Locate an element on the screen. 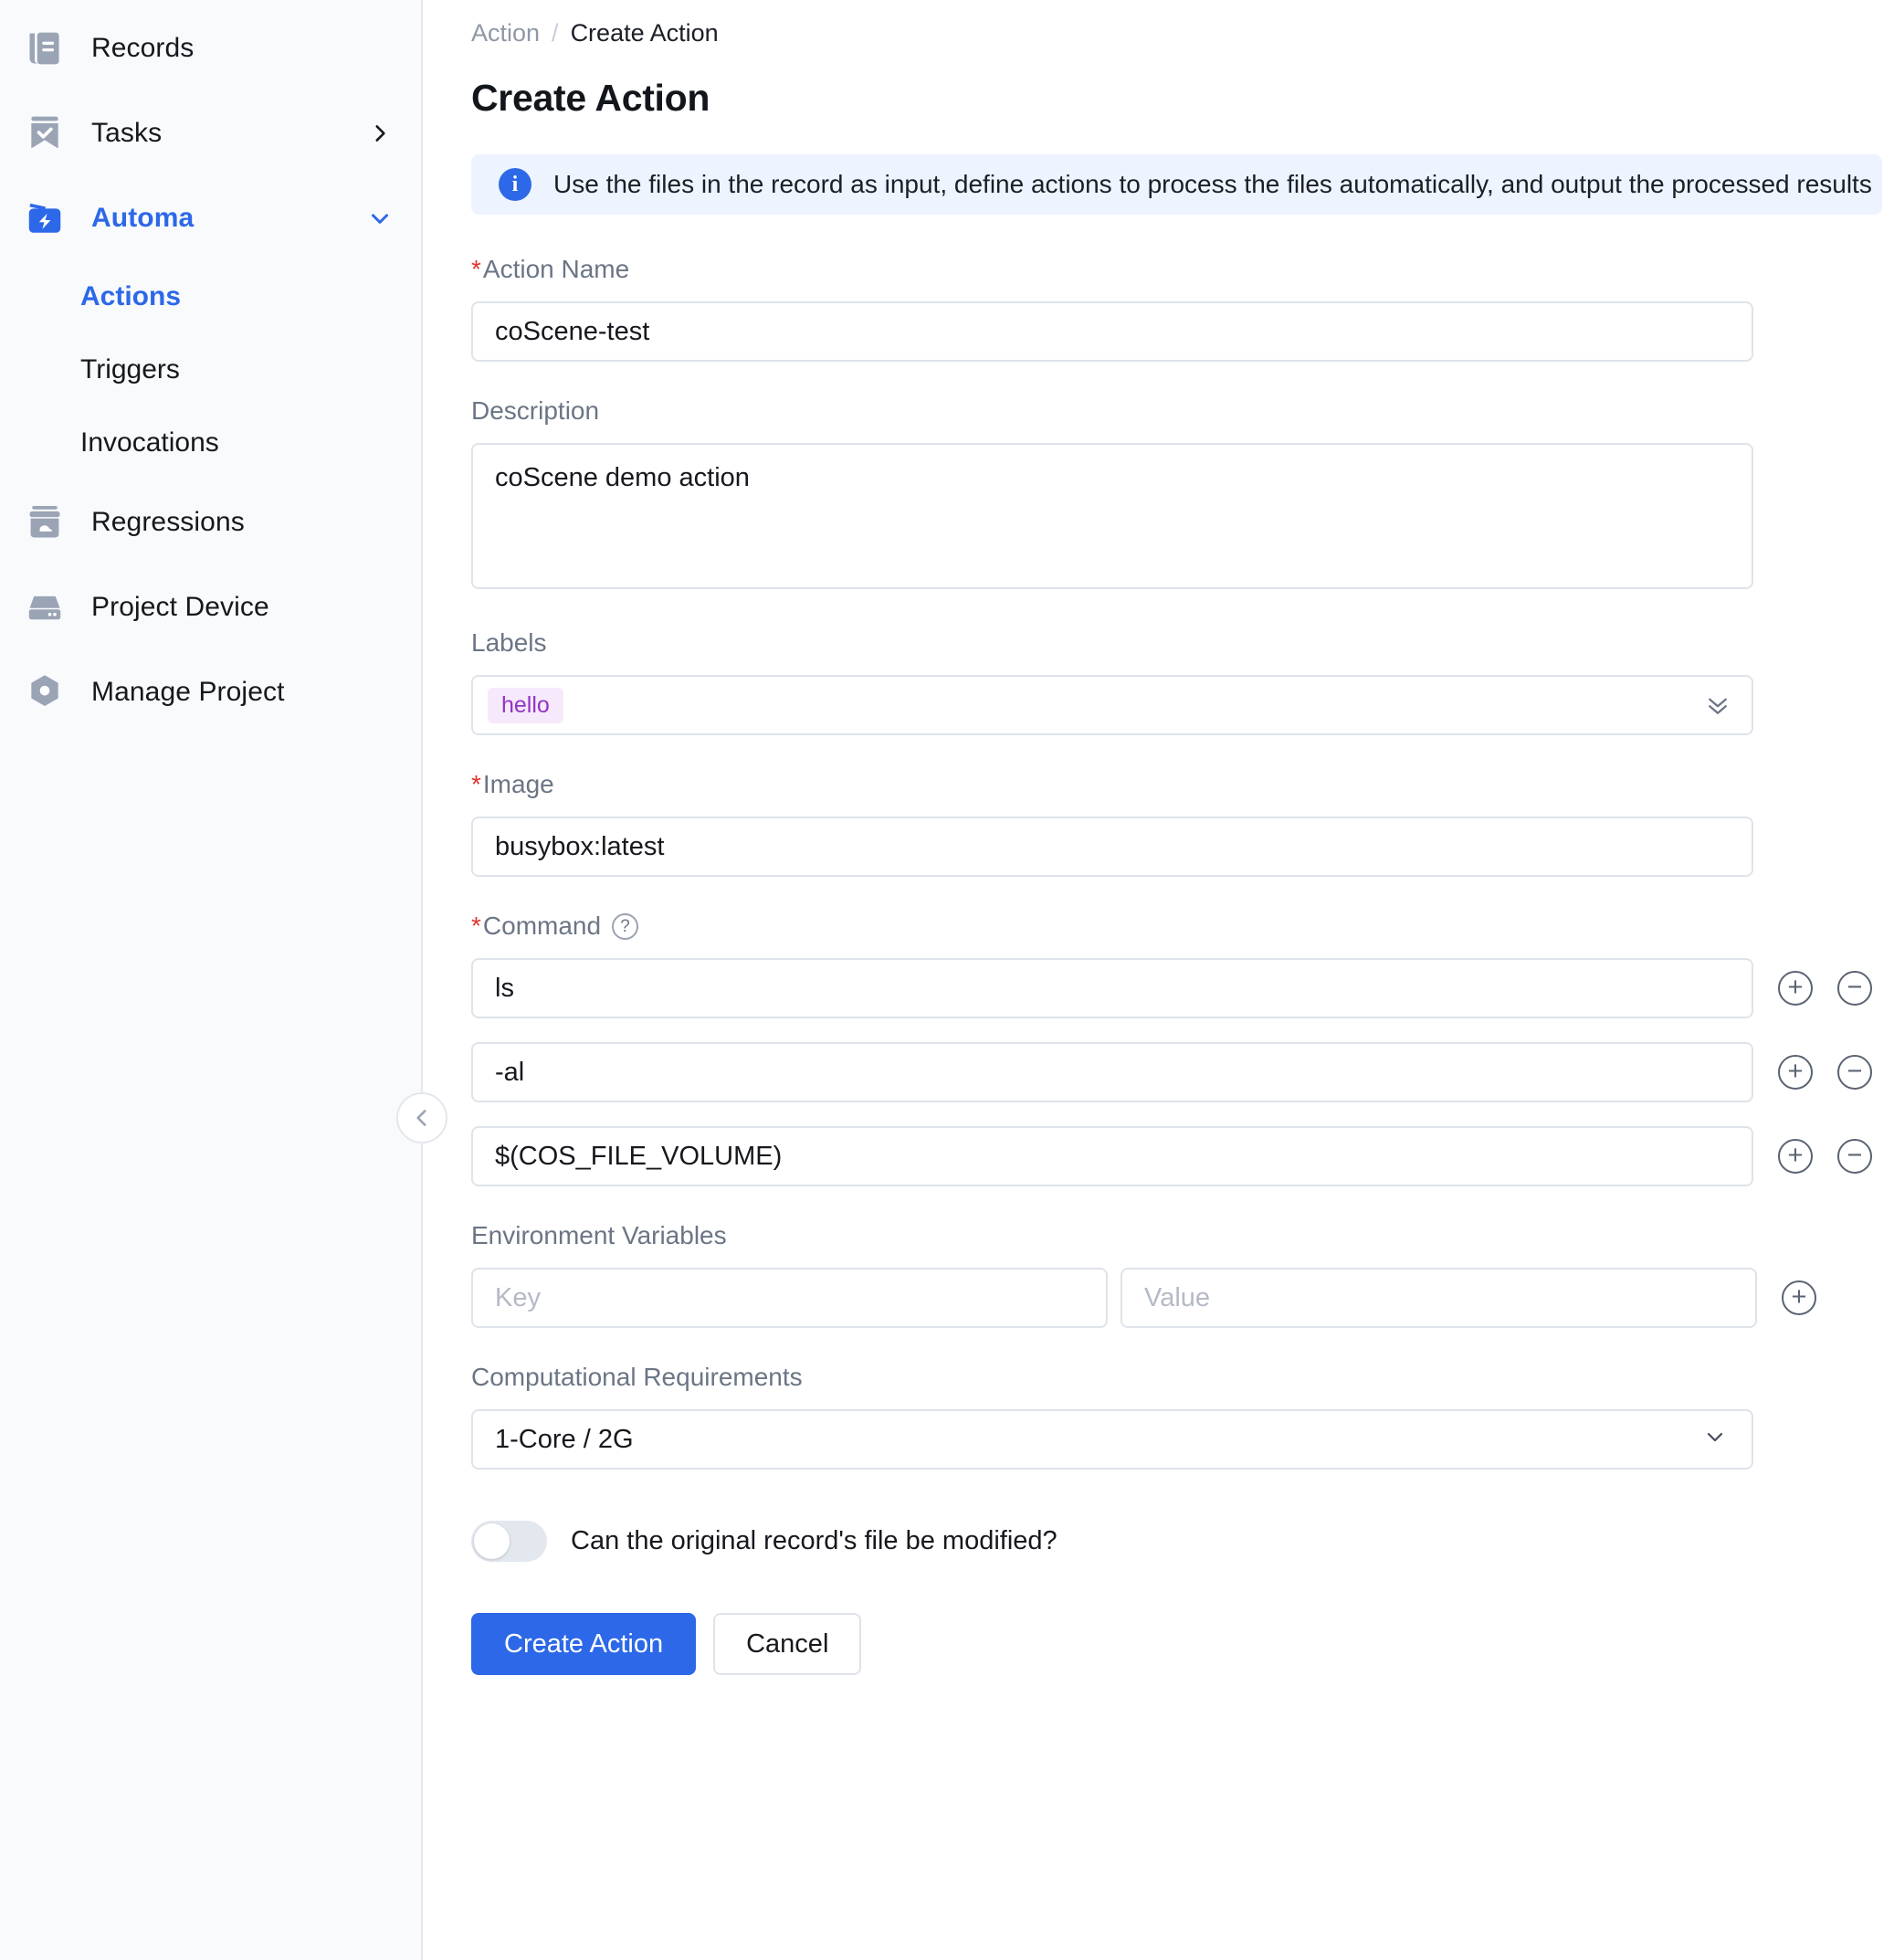  sidebar-item-tasks: Tasks is located at coordinates (211, 132).